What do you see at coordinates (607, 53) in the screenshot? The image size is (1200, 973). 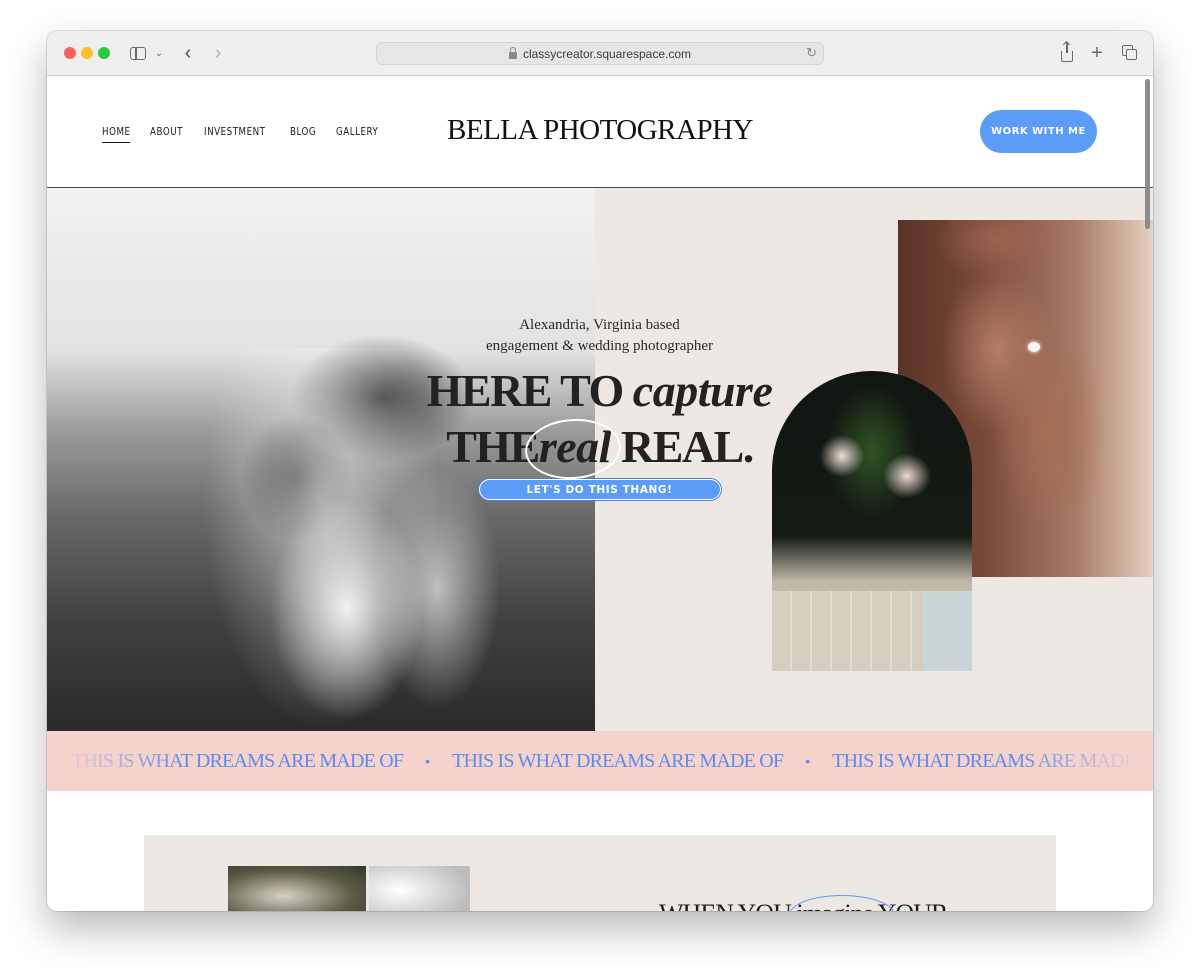 I see `url-text: classycreator.squarespace.com` at bounding box center [607, 53].